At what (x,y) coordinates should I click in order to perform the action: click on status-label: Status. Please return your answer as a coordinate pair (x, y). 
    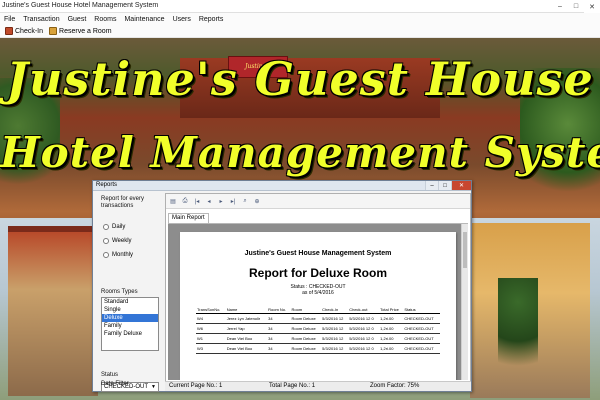
    Looking at the image, I should click on (110, 375).